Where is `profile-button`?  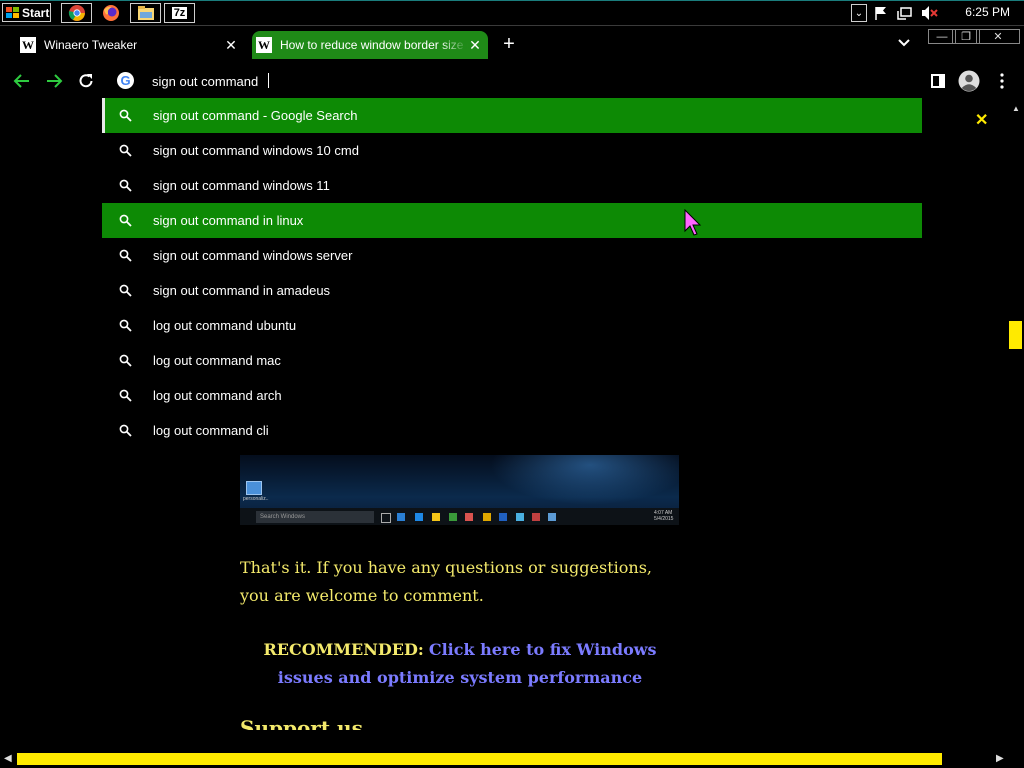
profile-button is located at coordinates (969, 81).